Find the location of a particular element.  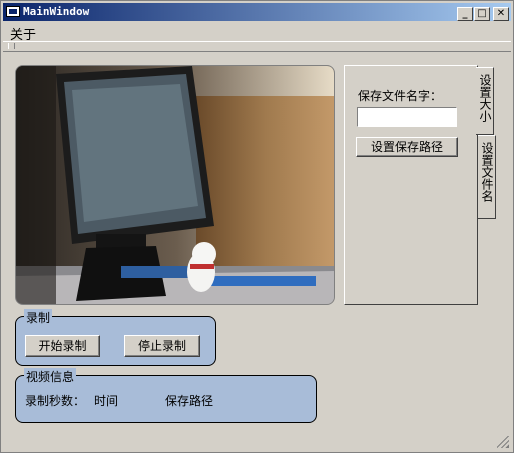

size-grip-icon is located at coordinates (503, 442).